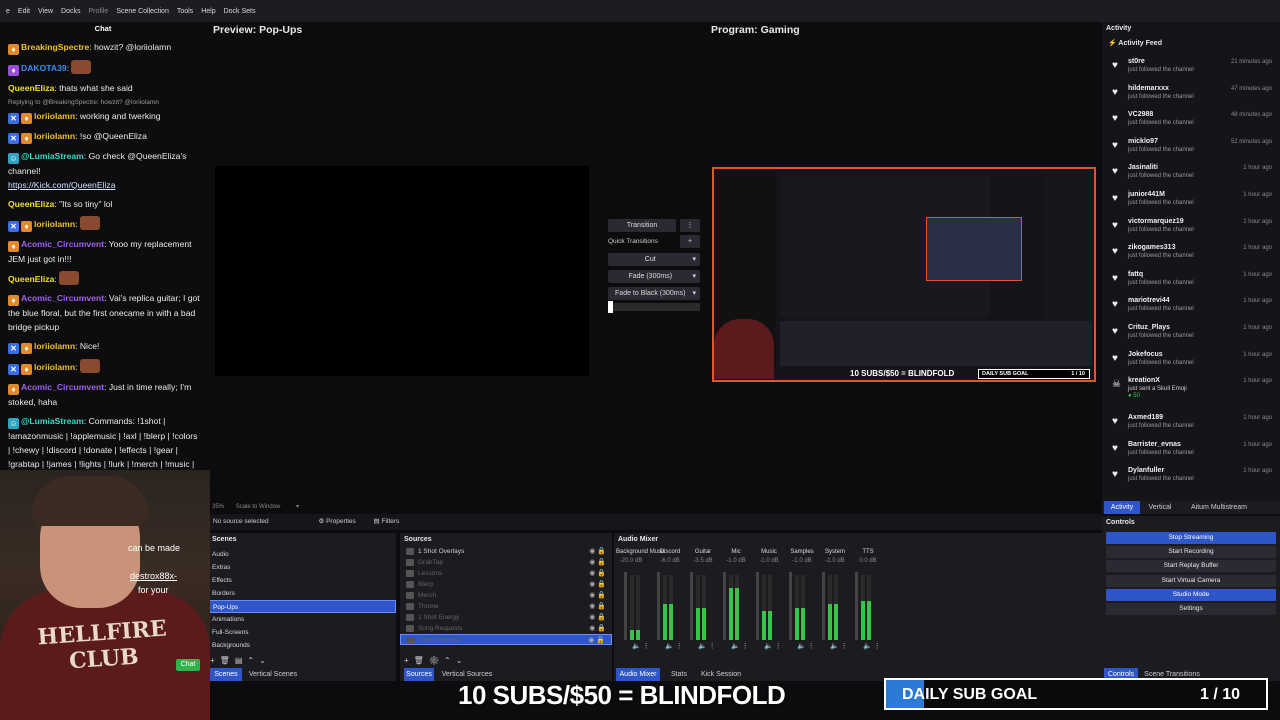 This screenshot has width=1280, height=720. Describe the element at coordinates (1191, 552) in the screenshot. I see `control-button: Start Recording` at that location.